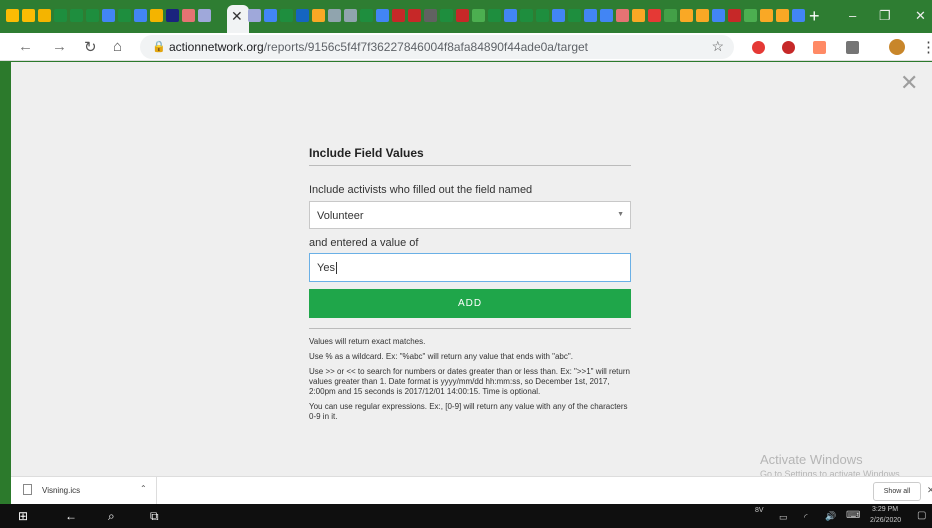 This screenshot has width=932, height=528. What do you see at coordinates (885, 520) in the screenshot?
I see `clock-date: 2/26/2020` at bounding box center [885, 520].